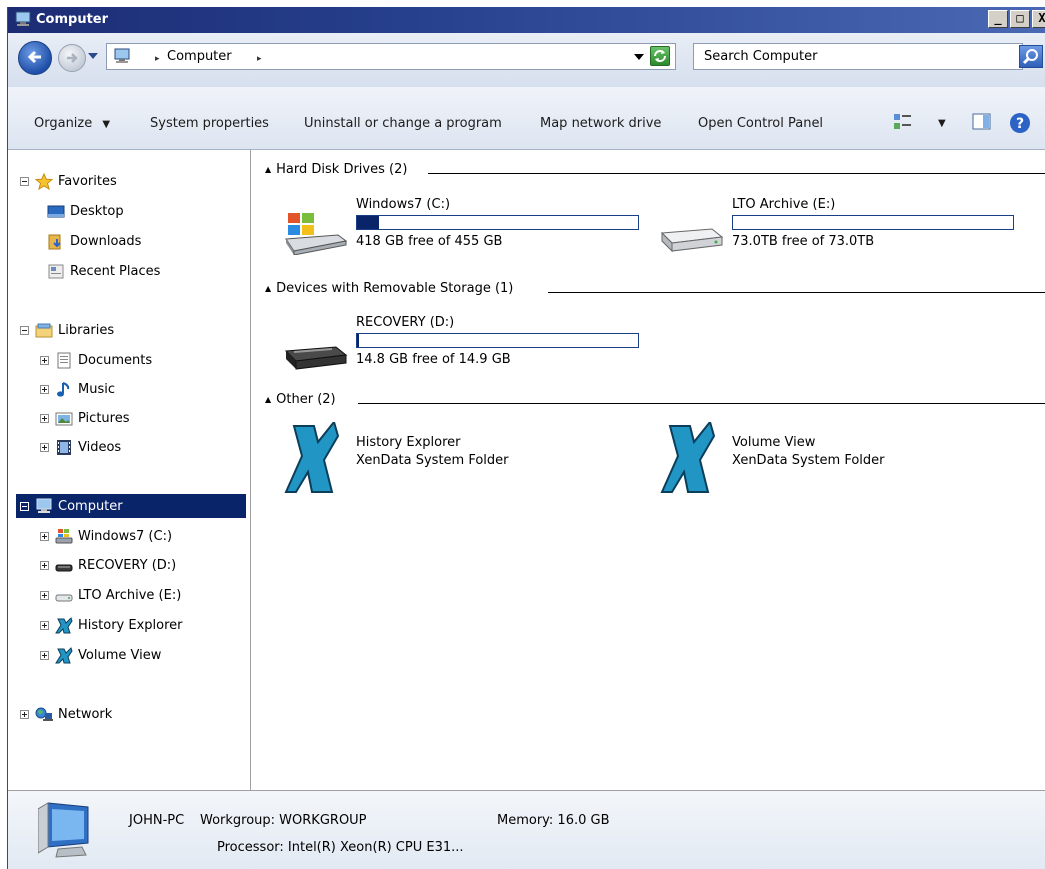 The image size is (1045, 869). Describe the element at coordinates (858, 56) in the screenshot. I see `search-input: Search Computer` at that location.